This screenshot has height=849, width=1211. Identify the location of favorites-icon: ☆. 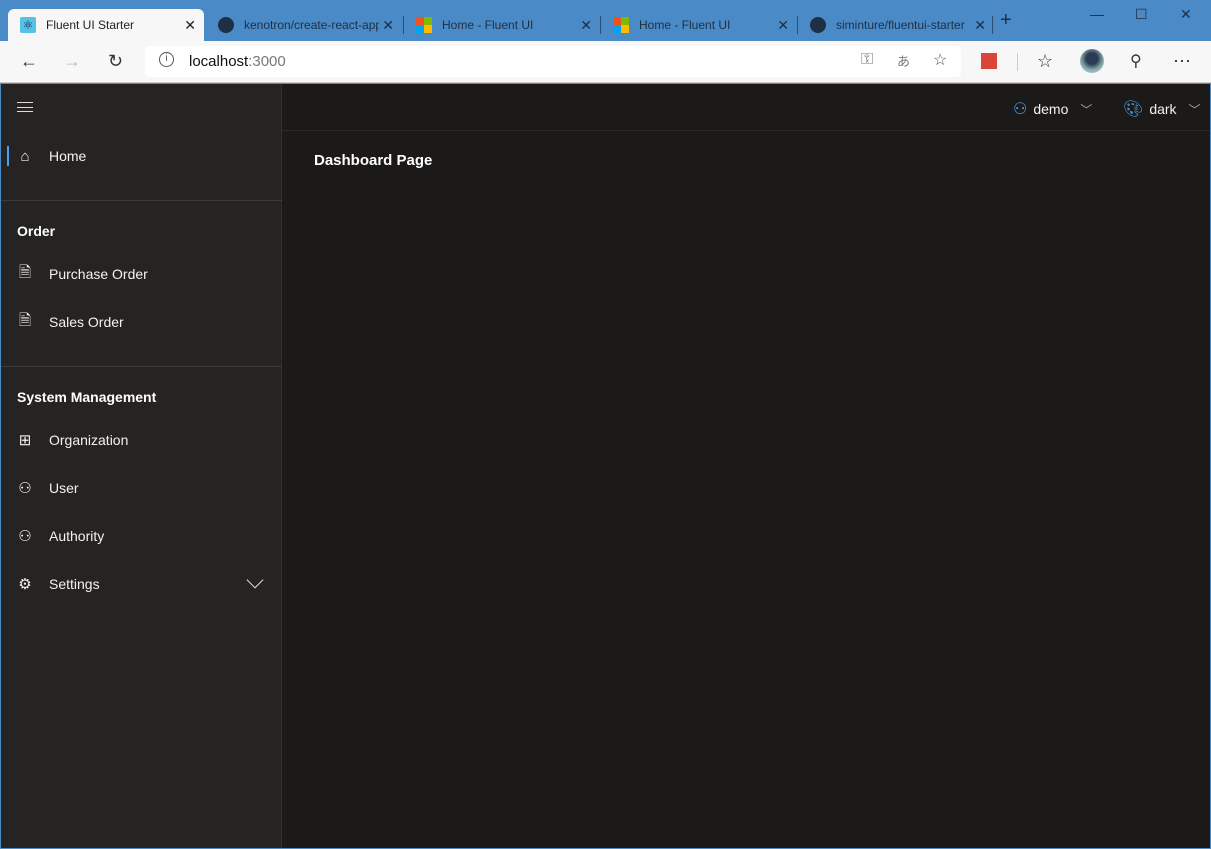
(1045, 61).